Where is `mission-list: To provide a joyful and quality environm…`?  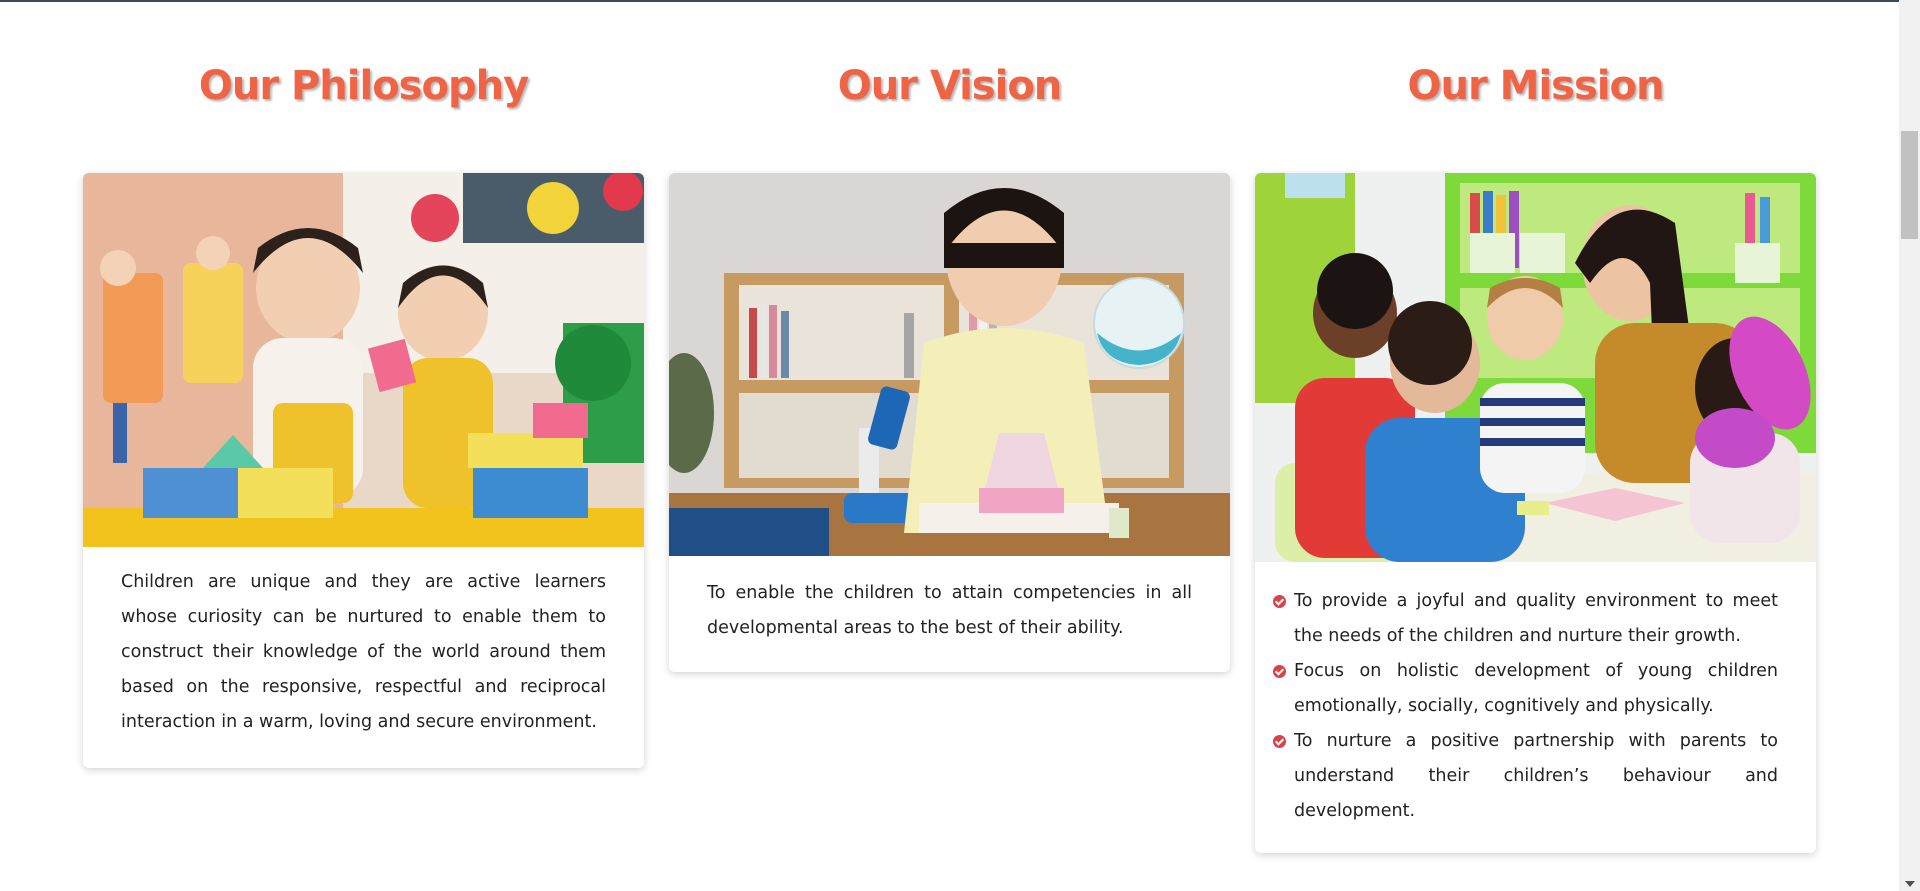 mission-list: To provide a joyful and quality environm… is located at coordinates (1535, 707).